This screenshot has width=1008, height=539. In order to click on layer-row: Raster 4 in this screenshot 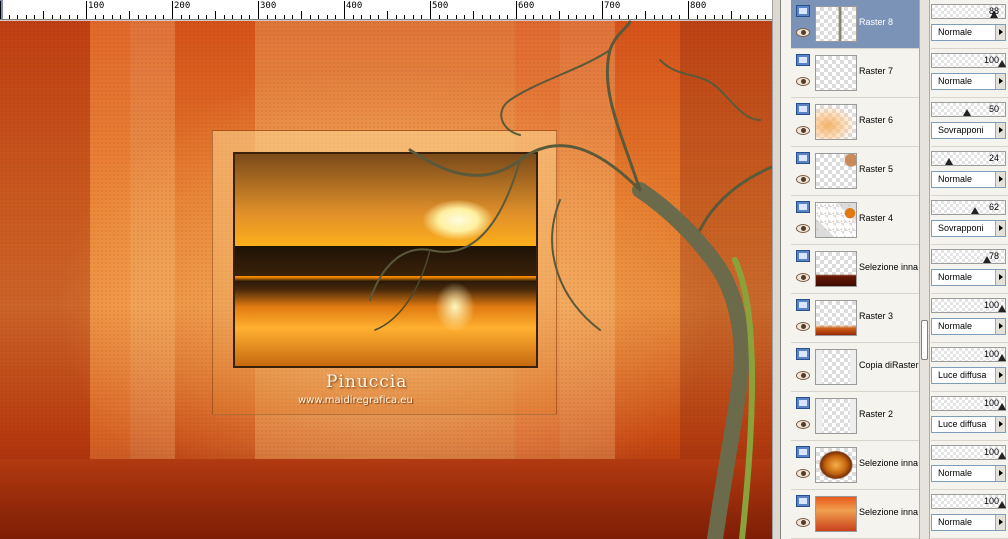, I will do `click(855, 220)`.